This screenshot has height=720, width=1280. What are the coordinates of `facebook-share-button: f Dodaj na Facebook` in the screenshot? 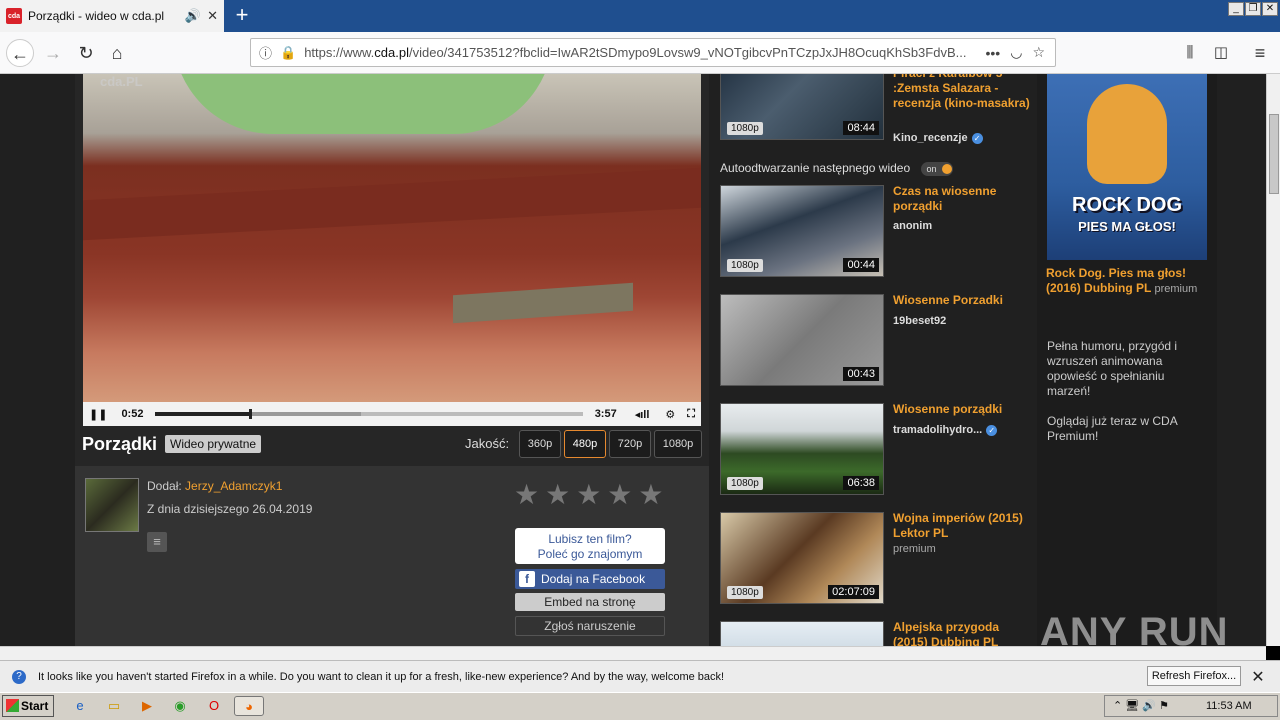 It's located at (590, 579).